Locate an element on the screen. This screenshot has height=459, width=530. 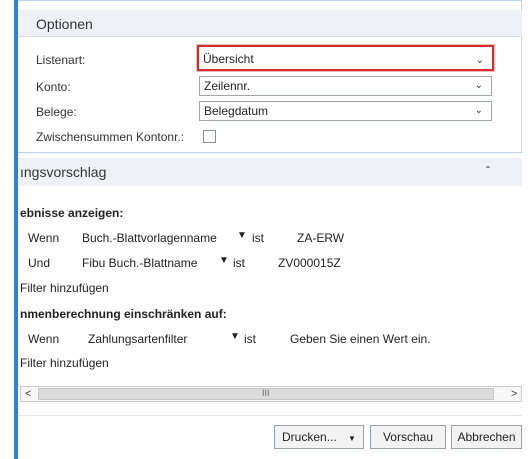
konto-label: Konto: is located at coordinates (53, 87).